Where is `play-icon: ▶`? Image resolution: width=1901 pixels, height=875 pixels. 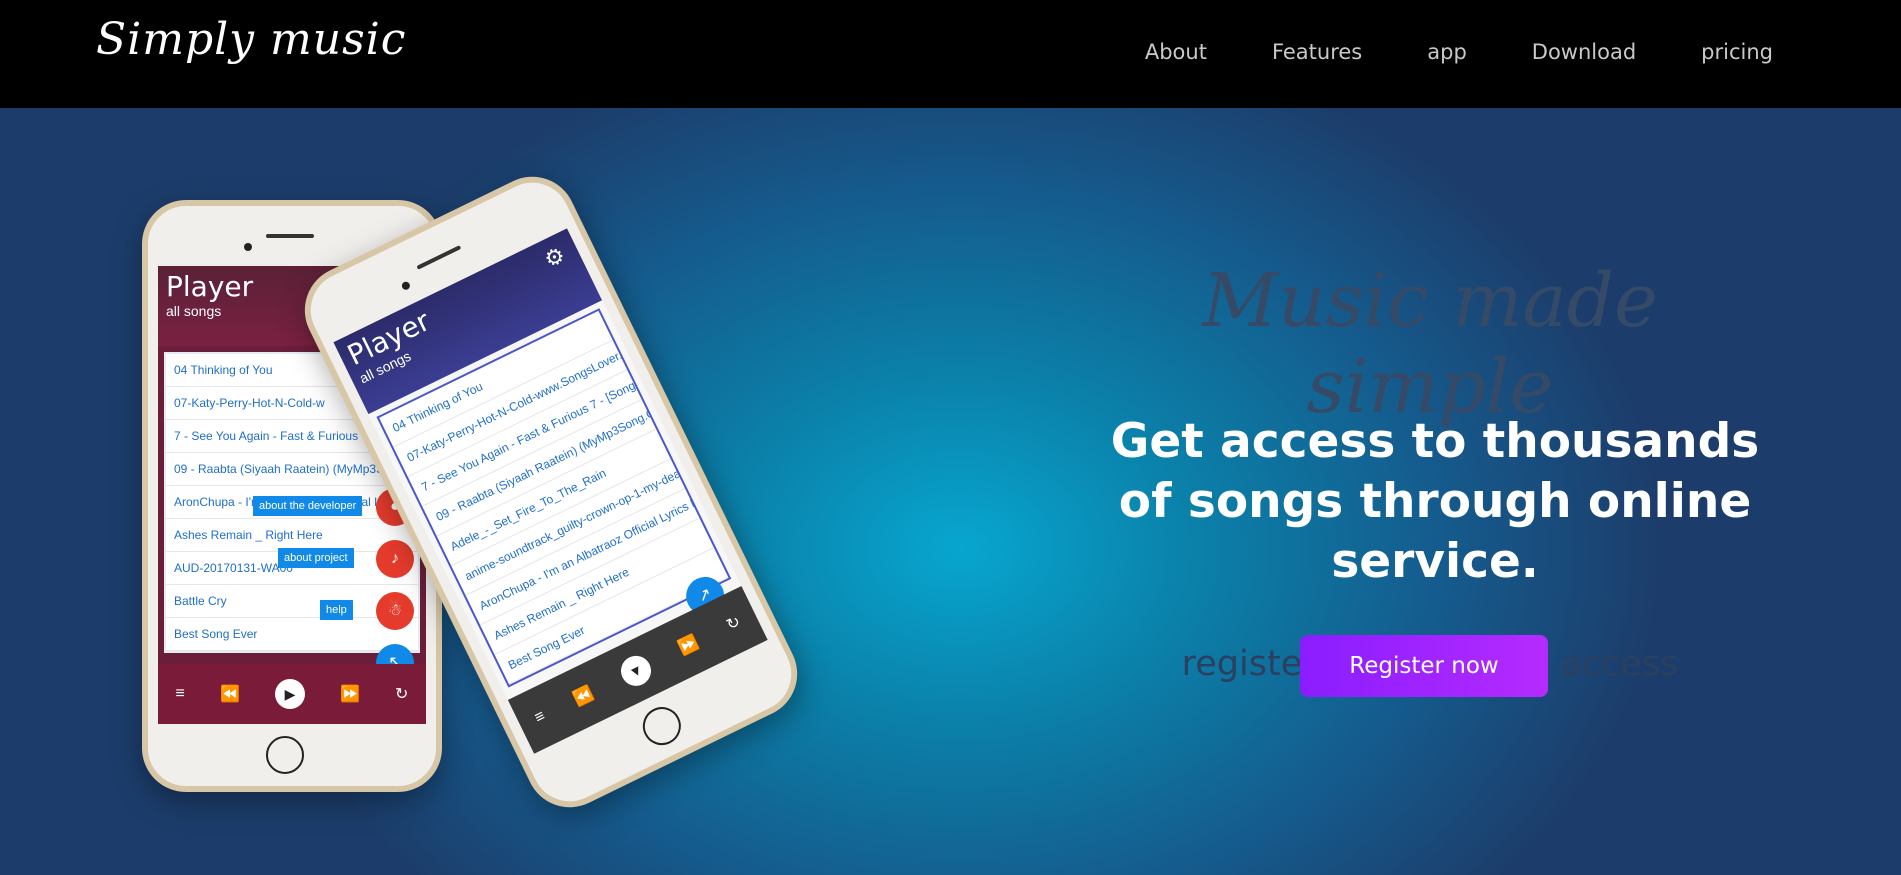 play-icon: ▶ is located at coordinates (289, 694).